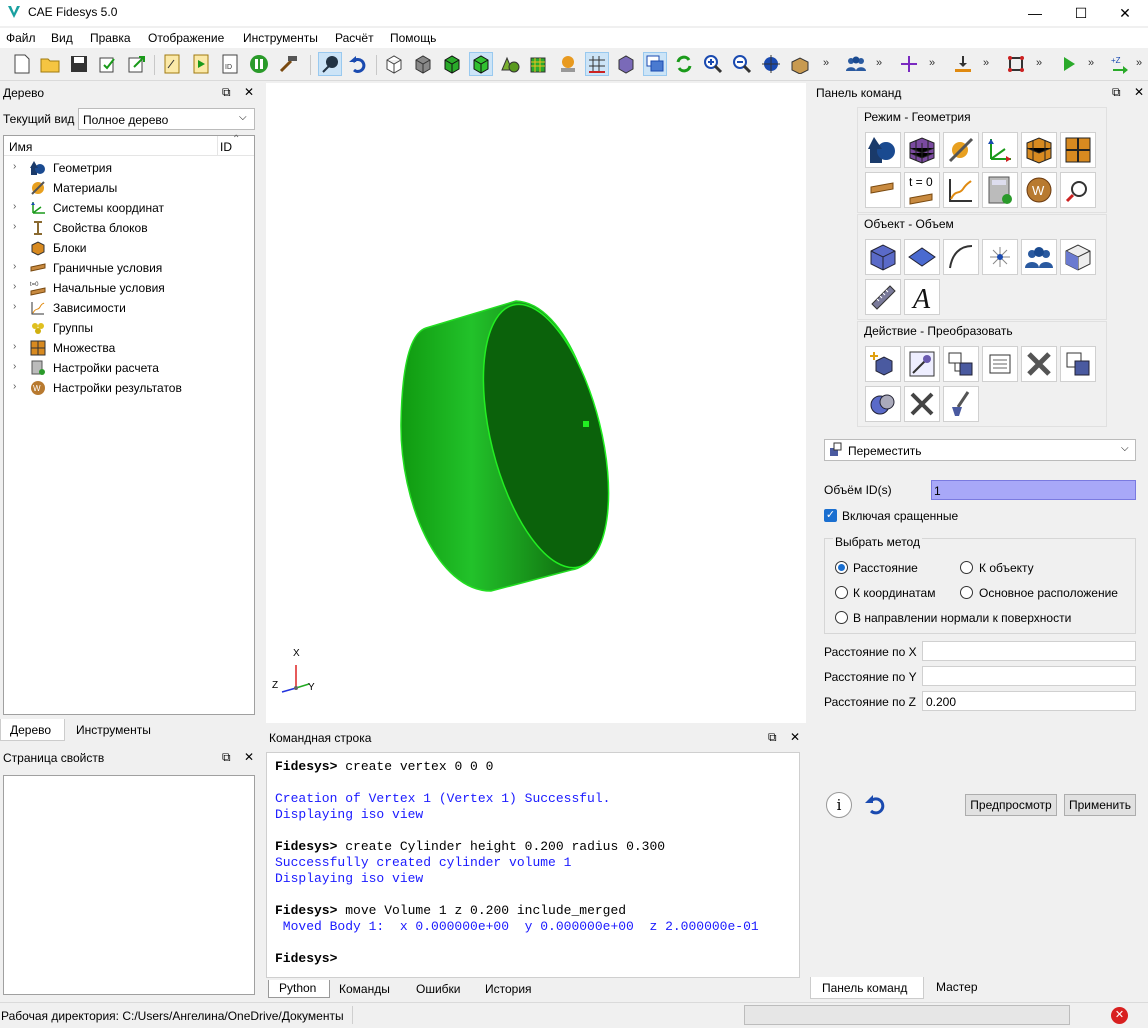 The width and height of the screenshot is (1148, 1028). Describe the element at coordinates (129, 268) in the screenshot. I see `tree-item: › Граничные условия` at that location.